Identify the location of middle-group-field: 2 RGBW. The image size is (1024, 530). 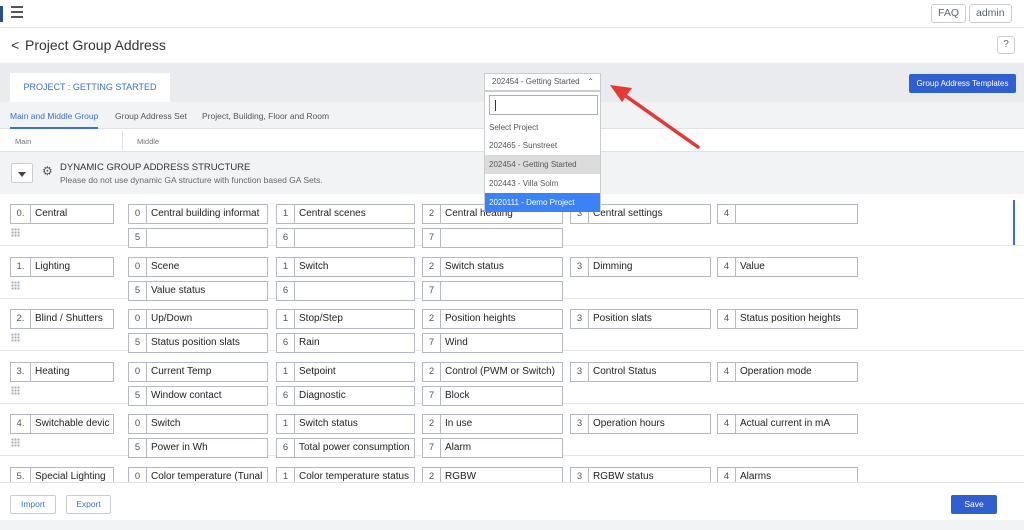
(492, 474).